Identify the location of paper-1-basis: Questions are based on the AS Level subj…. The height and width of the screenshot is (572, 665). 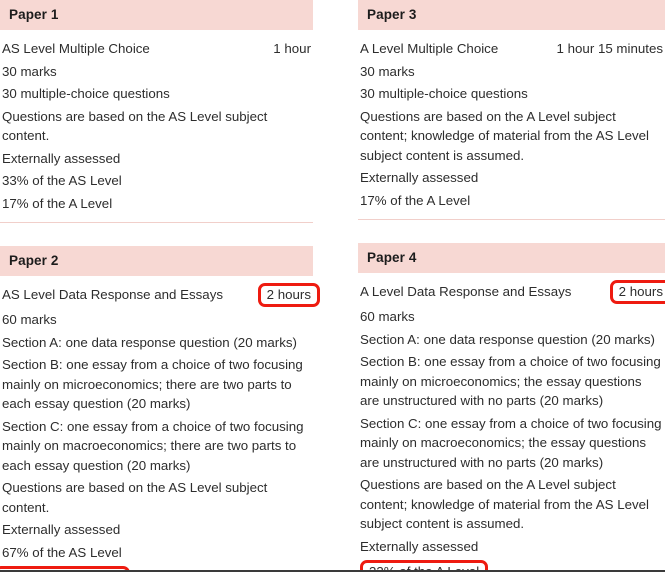
(135, 126).